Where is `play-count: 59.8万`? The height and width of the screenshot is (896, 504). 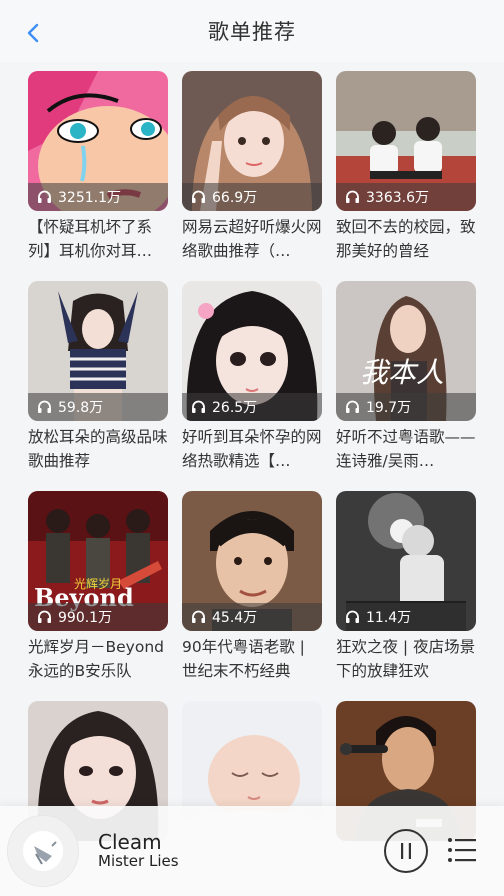 play-count: 59.8万 is located at coordinates (98, 407).